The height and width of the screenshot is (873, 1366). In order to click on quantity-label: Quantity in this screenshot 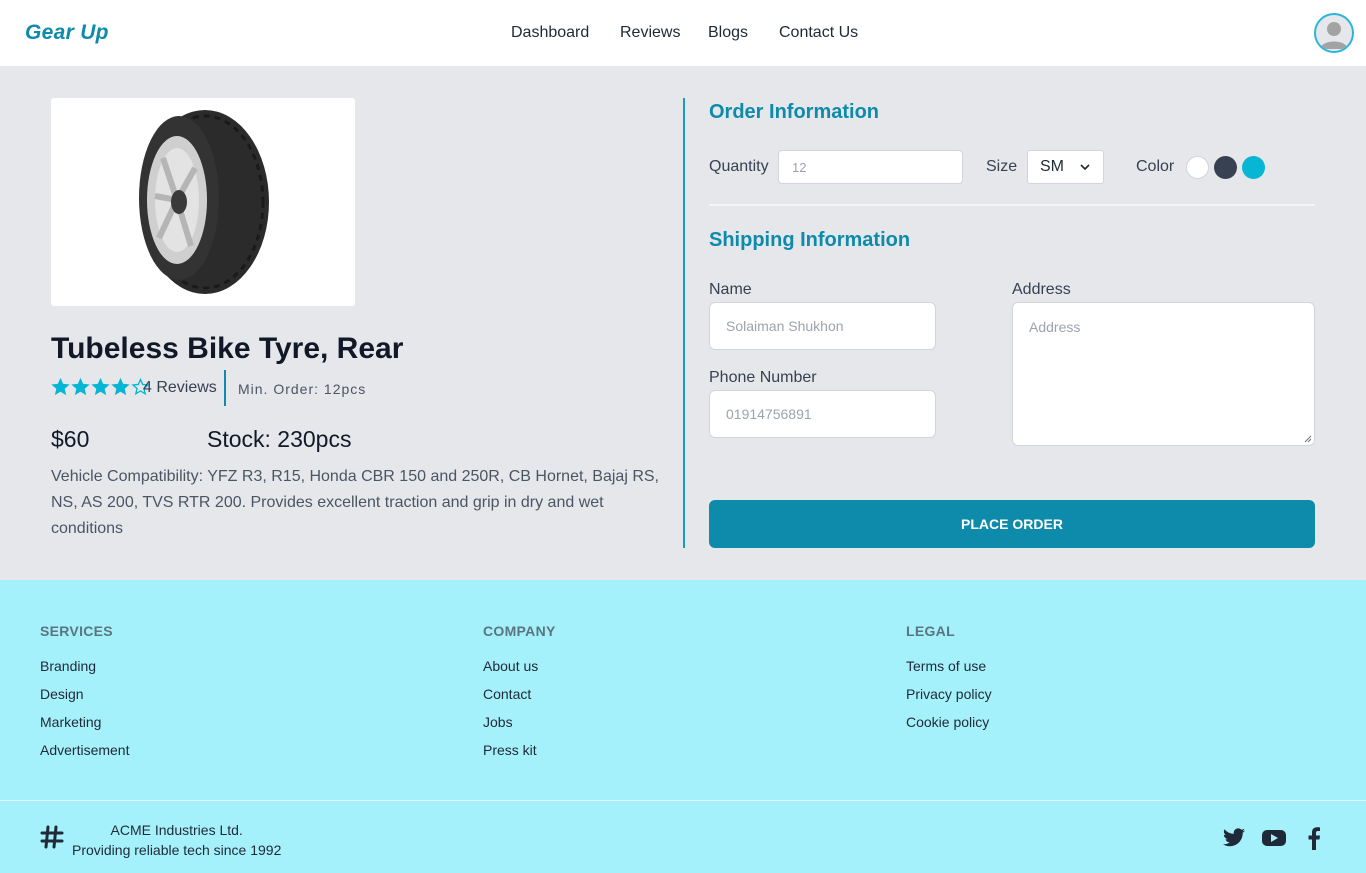, I will do `click(739, 166)`.